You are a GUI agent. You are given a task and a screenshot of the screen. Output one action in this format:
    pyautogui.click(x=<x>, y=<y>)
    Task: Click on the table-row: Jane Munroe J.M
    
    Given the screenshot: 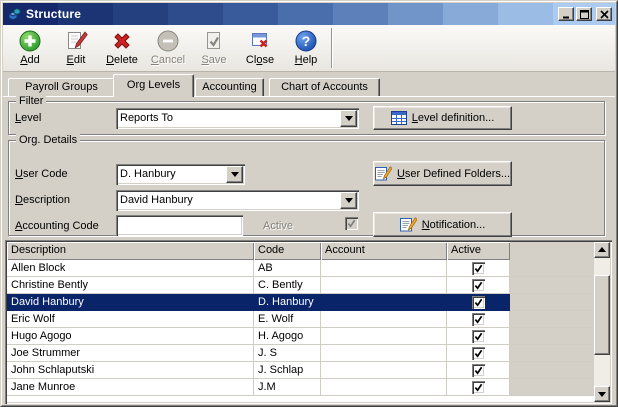 What is the action you would take?
    pyautogui.click(x=300, y=387)
    